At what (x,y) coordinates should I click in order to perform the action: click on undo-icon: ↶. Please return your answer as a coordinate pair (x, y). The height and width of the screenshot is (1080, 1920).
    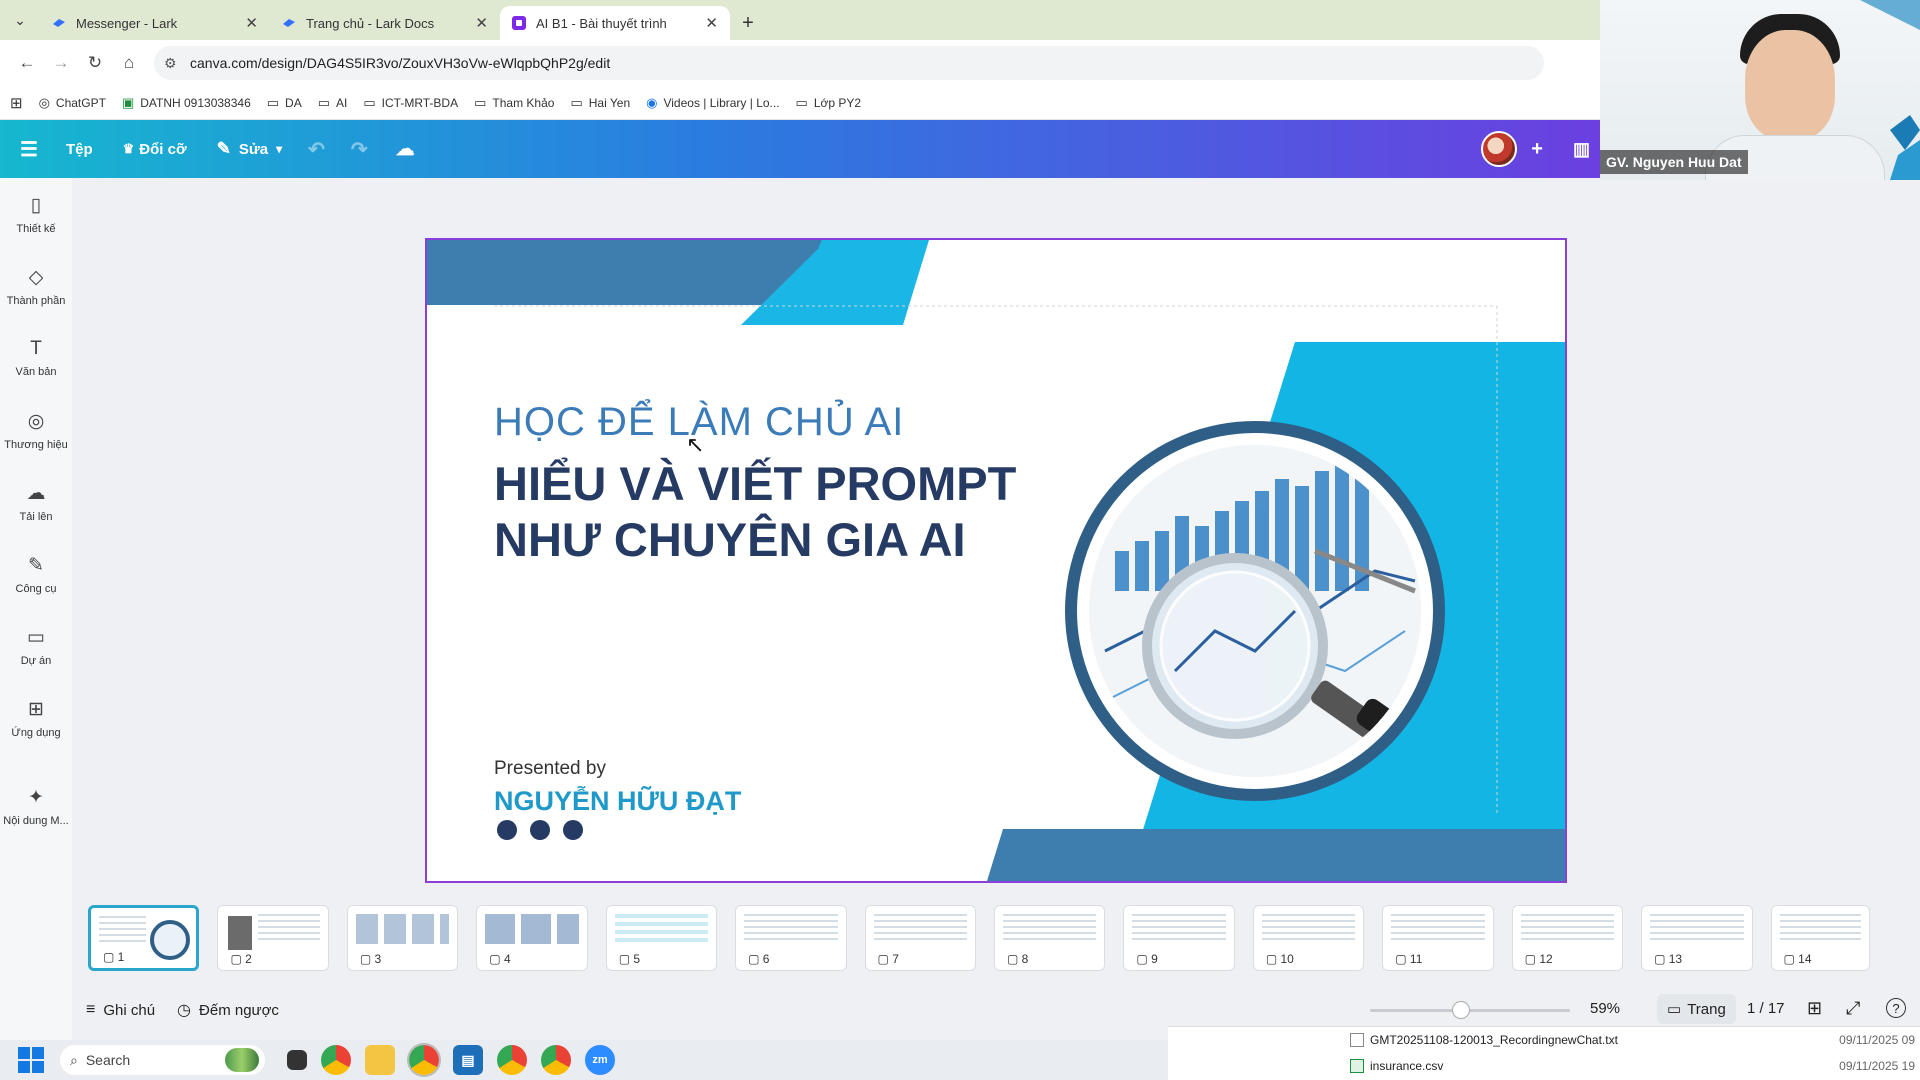
    Looking at the image, I should click on (316, 149).